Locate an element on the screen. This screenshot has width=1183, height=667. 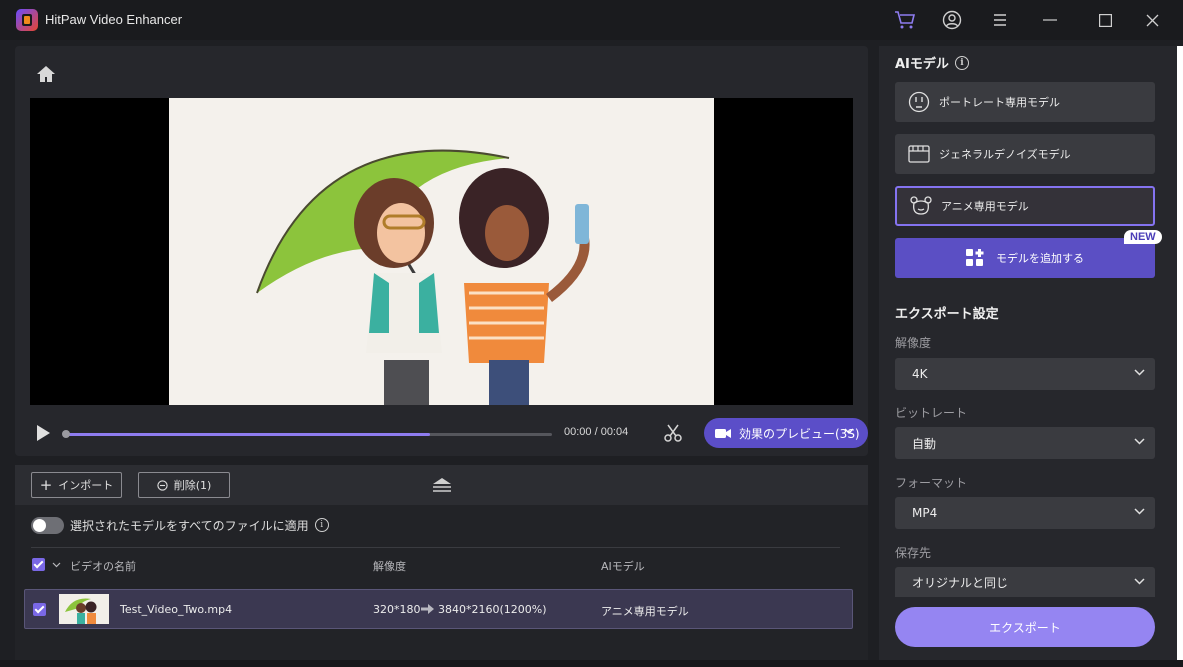
apply-all-label: 選択されたモデルをすべてのファイルに適用 is located at coordinates (189, 525).